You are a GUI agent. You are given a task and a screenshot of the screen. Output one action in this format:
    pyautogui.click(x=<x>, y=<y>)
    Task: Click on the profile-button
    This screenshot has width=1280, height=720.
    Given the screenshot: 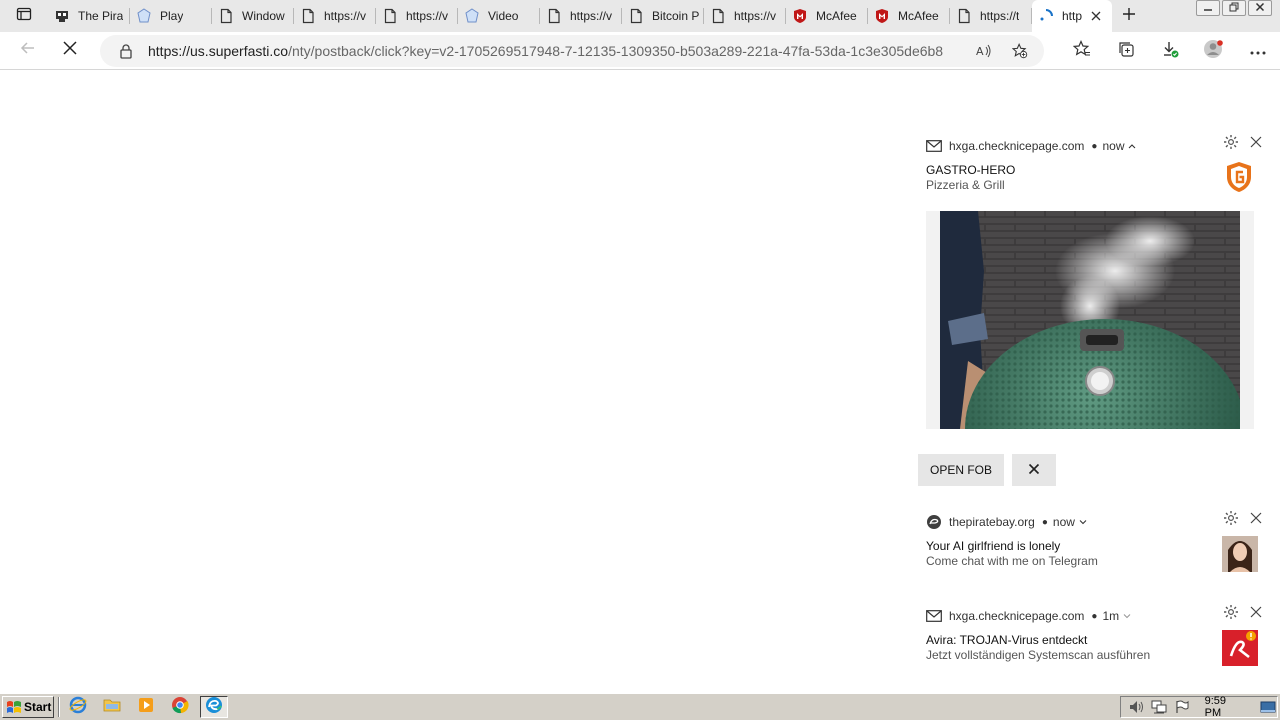 What is the action you would take?
    pyautogui.click(x=1214, y=51)
    